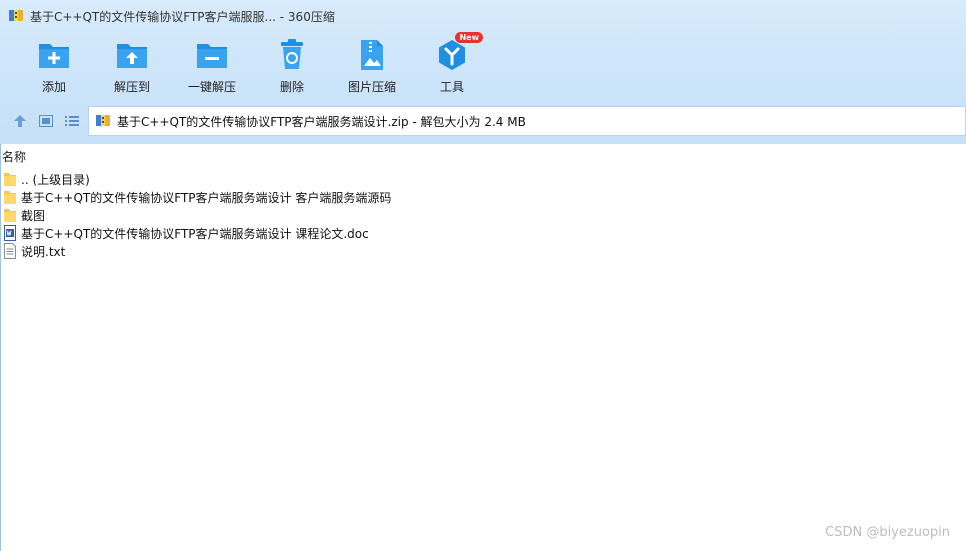  What do you see at coordinates (14, 156) in the screenshot?
I see `column-header-name: 名称` at bounding box center [14, 156].